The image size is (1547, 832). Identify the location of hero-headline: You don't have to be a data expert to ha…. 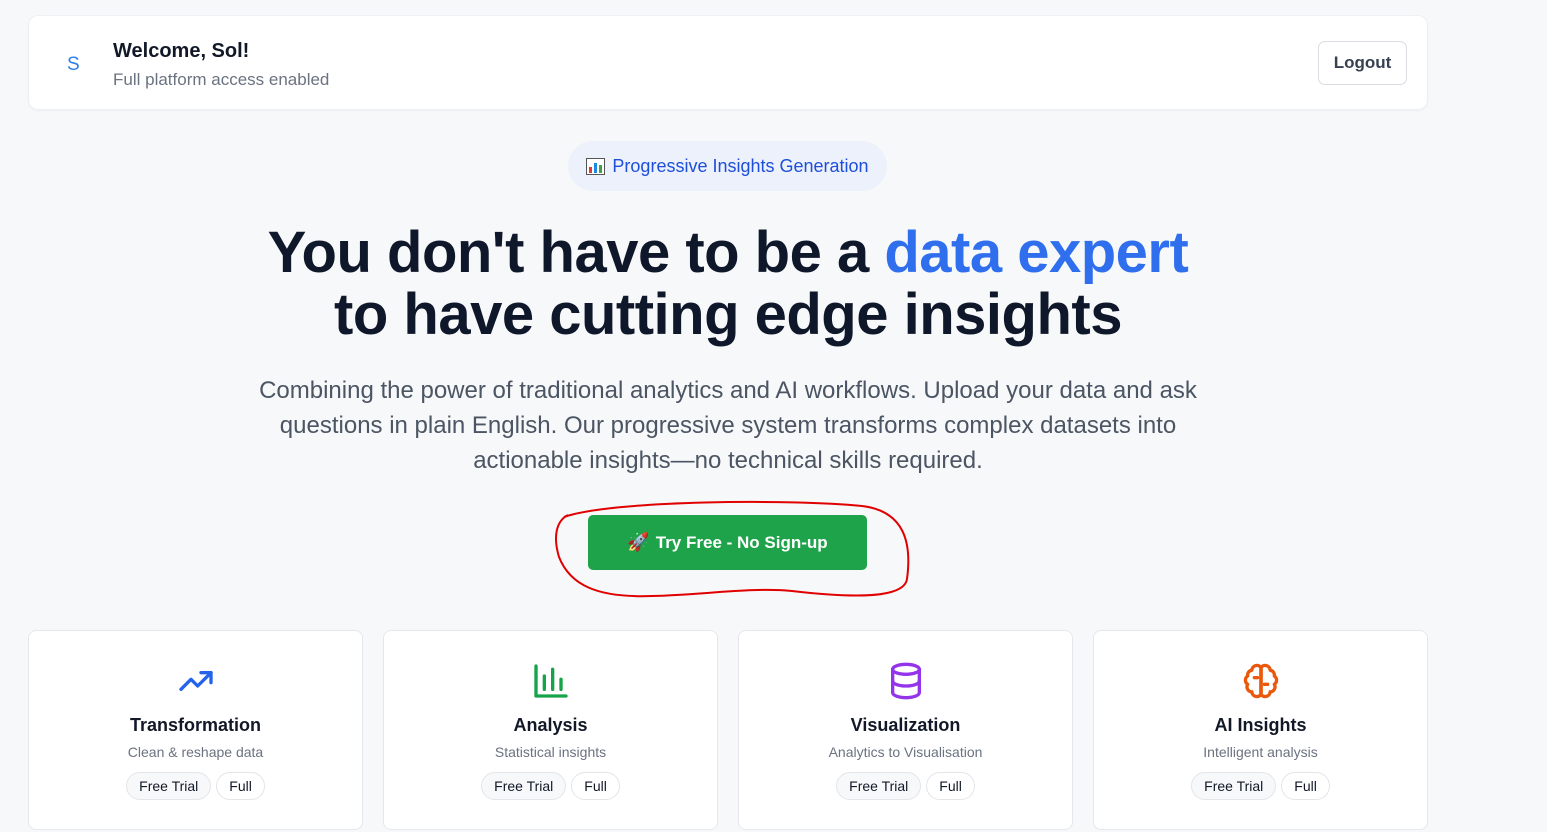
(728, 284).